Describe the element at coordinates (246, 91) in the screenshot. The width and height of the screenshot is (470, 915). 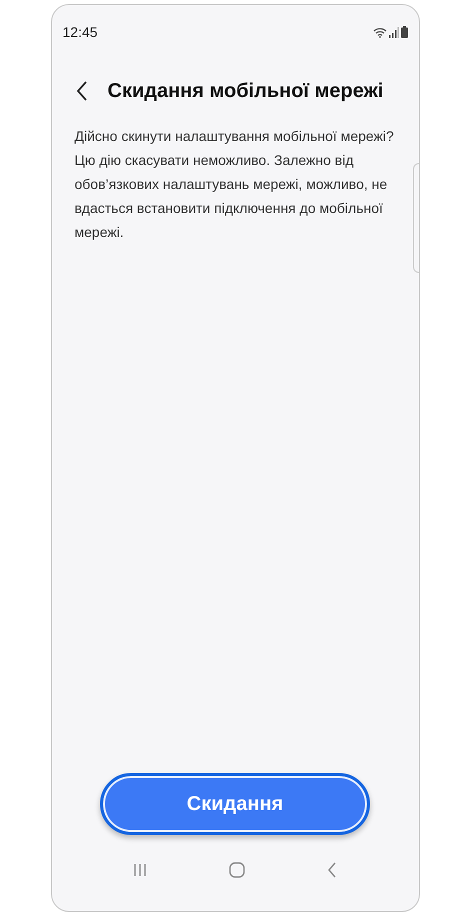
I see `page-title: Скидання мобільної мережі` at that location.